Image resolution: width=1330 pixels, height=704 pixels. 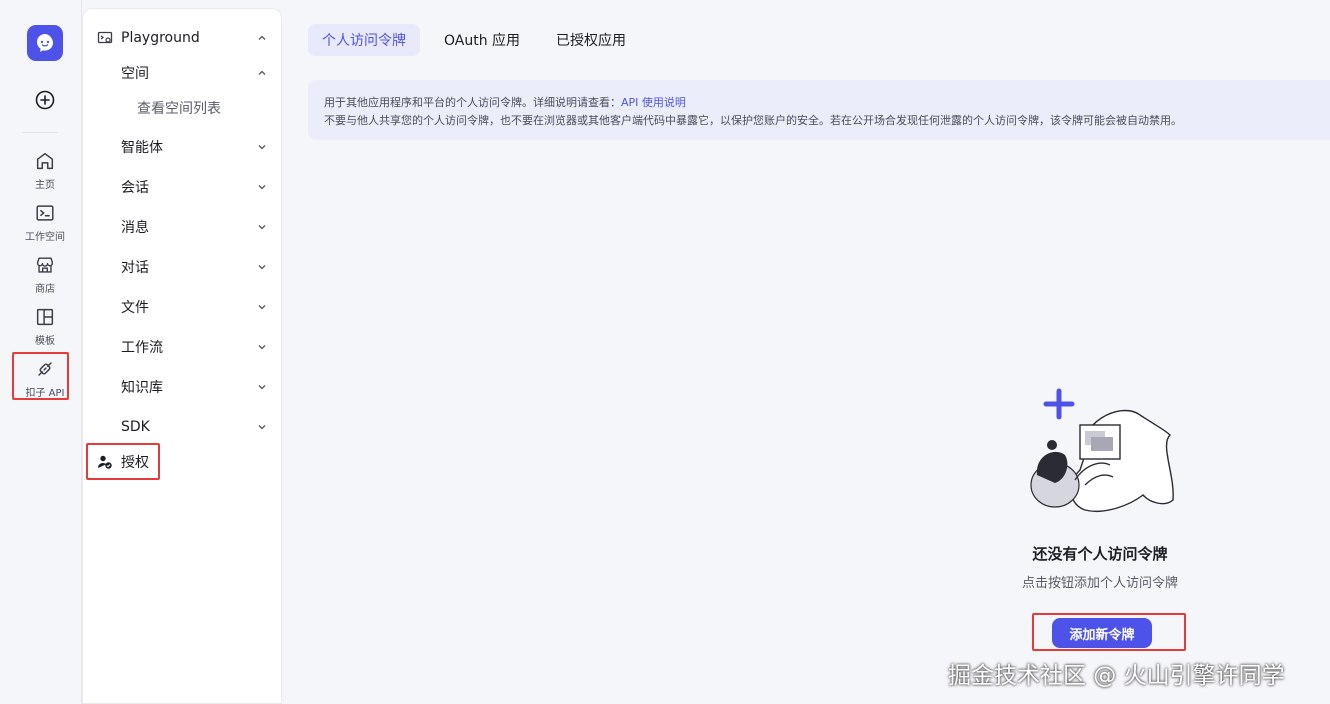 I want to click on rail-item-label: 工作空间, so click(x=45, y=237).